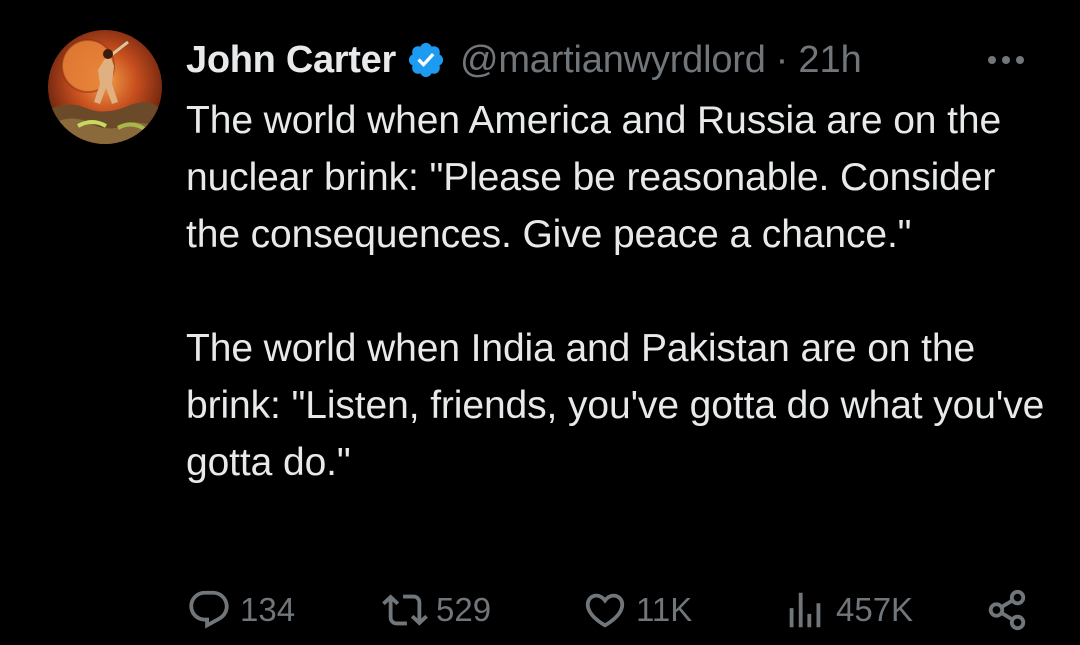 This screenshot has height=645, width=1080. Describe the element at coordinates (464, 609) in the screenshot. I see `repost-count: 529` at that location.